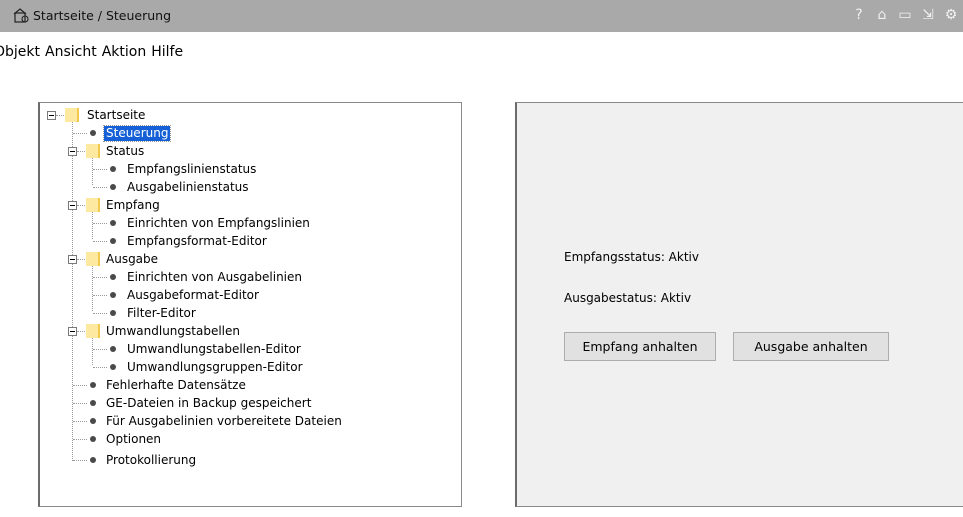  What do you see at coordinates (161, 313) in the screenshot?
I see `tree-item-filter-editor: Filter-Editor` at bounding box center [161, 313].